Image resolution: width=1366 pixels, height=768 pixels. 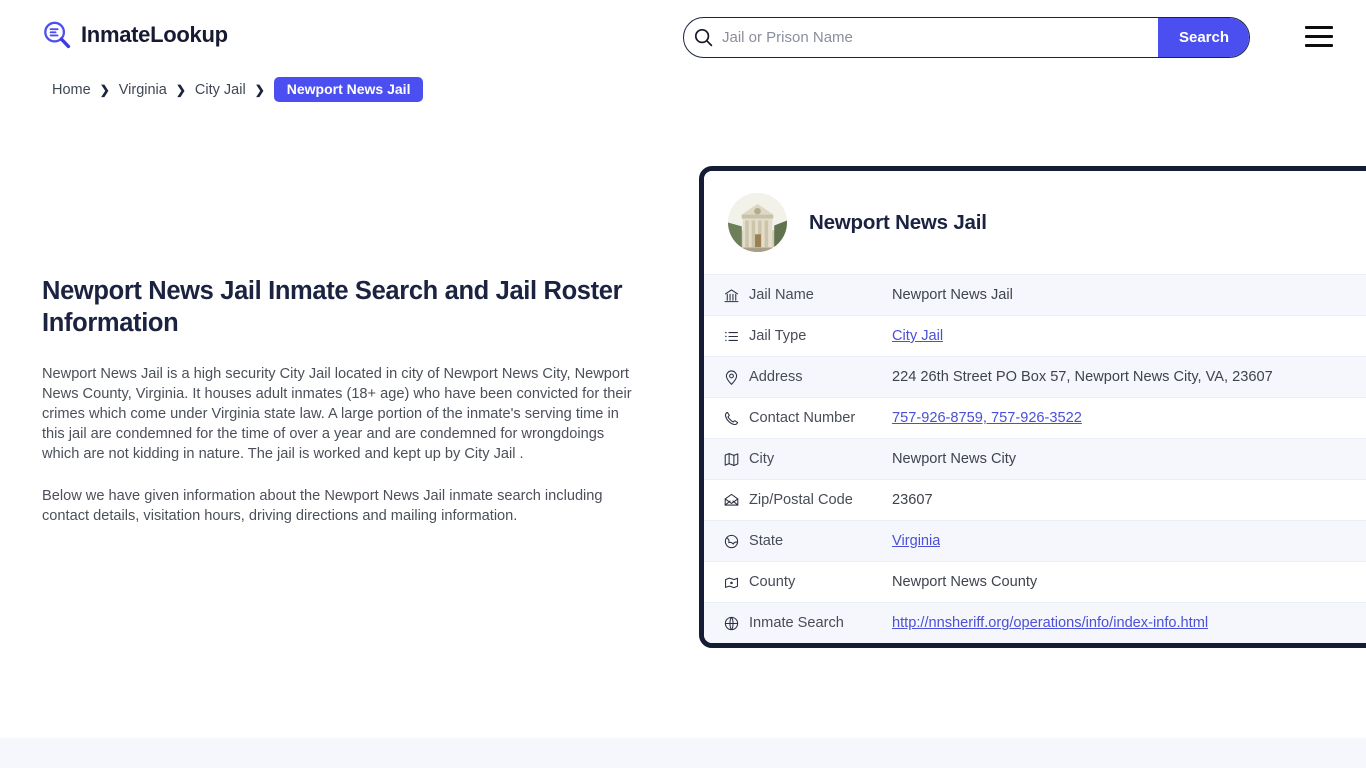 I want to click on jail-info-card-header: Newport News Jail, so click(x=1035, y=222).